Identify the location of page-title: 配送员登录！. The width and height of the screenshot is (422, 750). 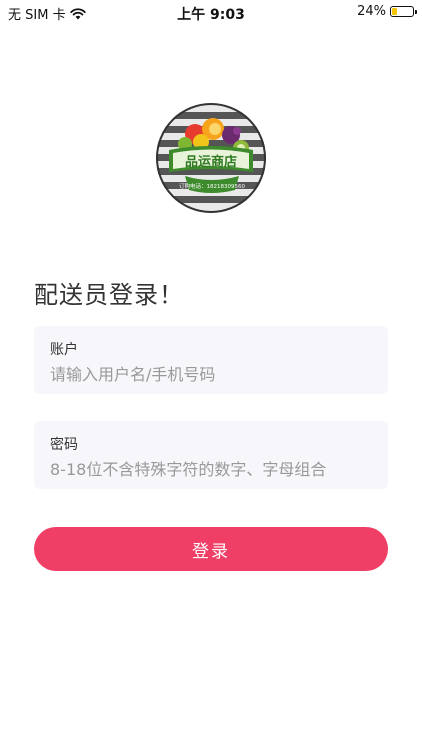
(109, 295).